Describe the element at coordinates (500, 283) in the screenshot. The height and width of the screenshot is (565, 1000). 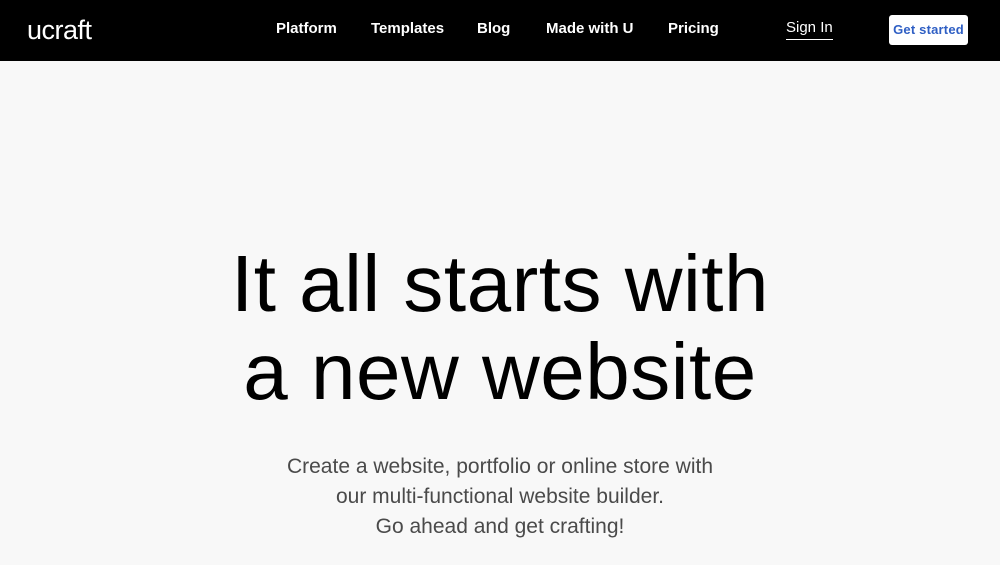
I see `hero-title-line-1: It all starts with` at that location.